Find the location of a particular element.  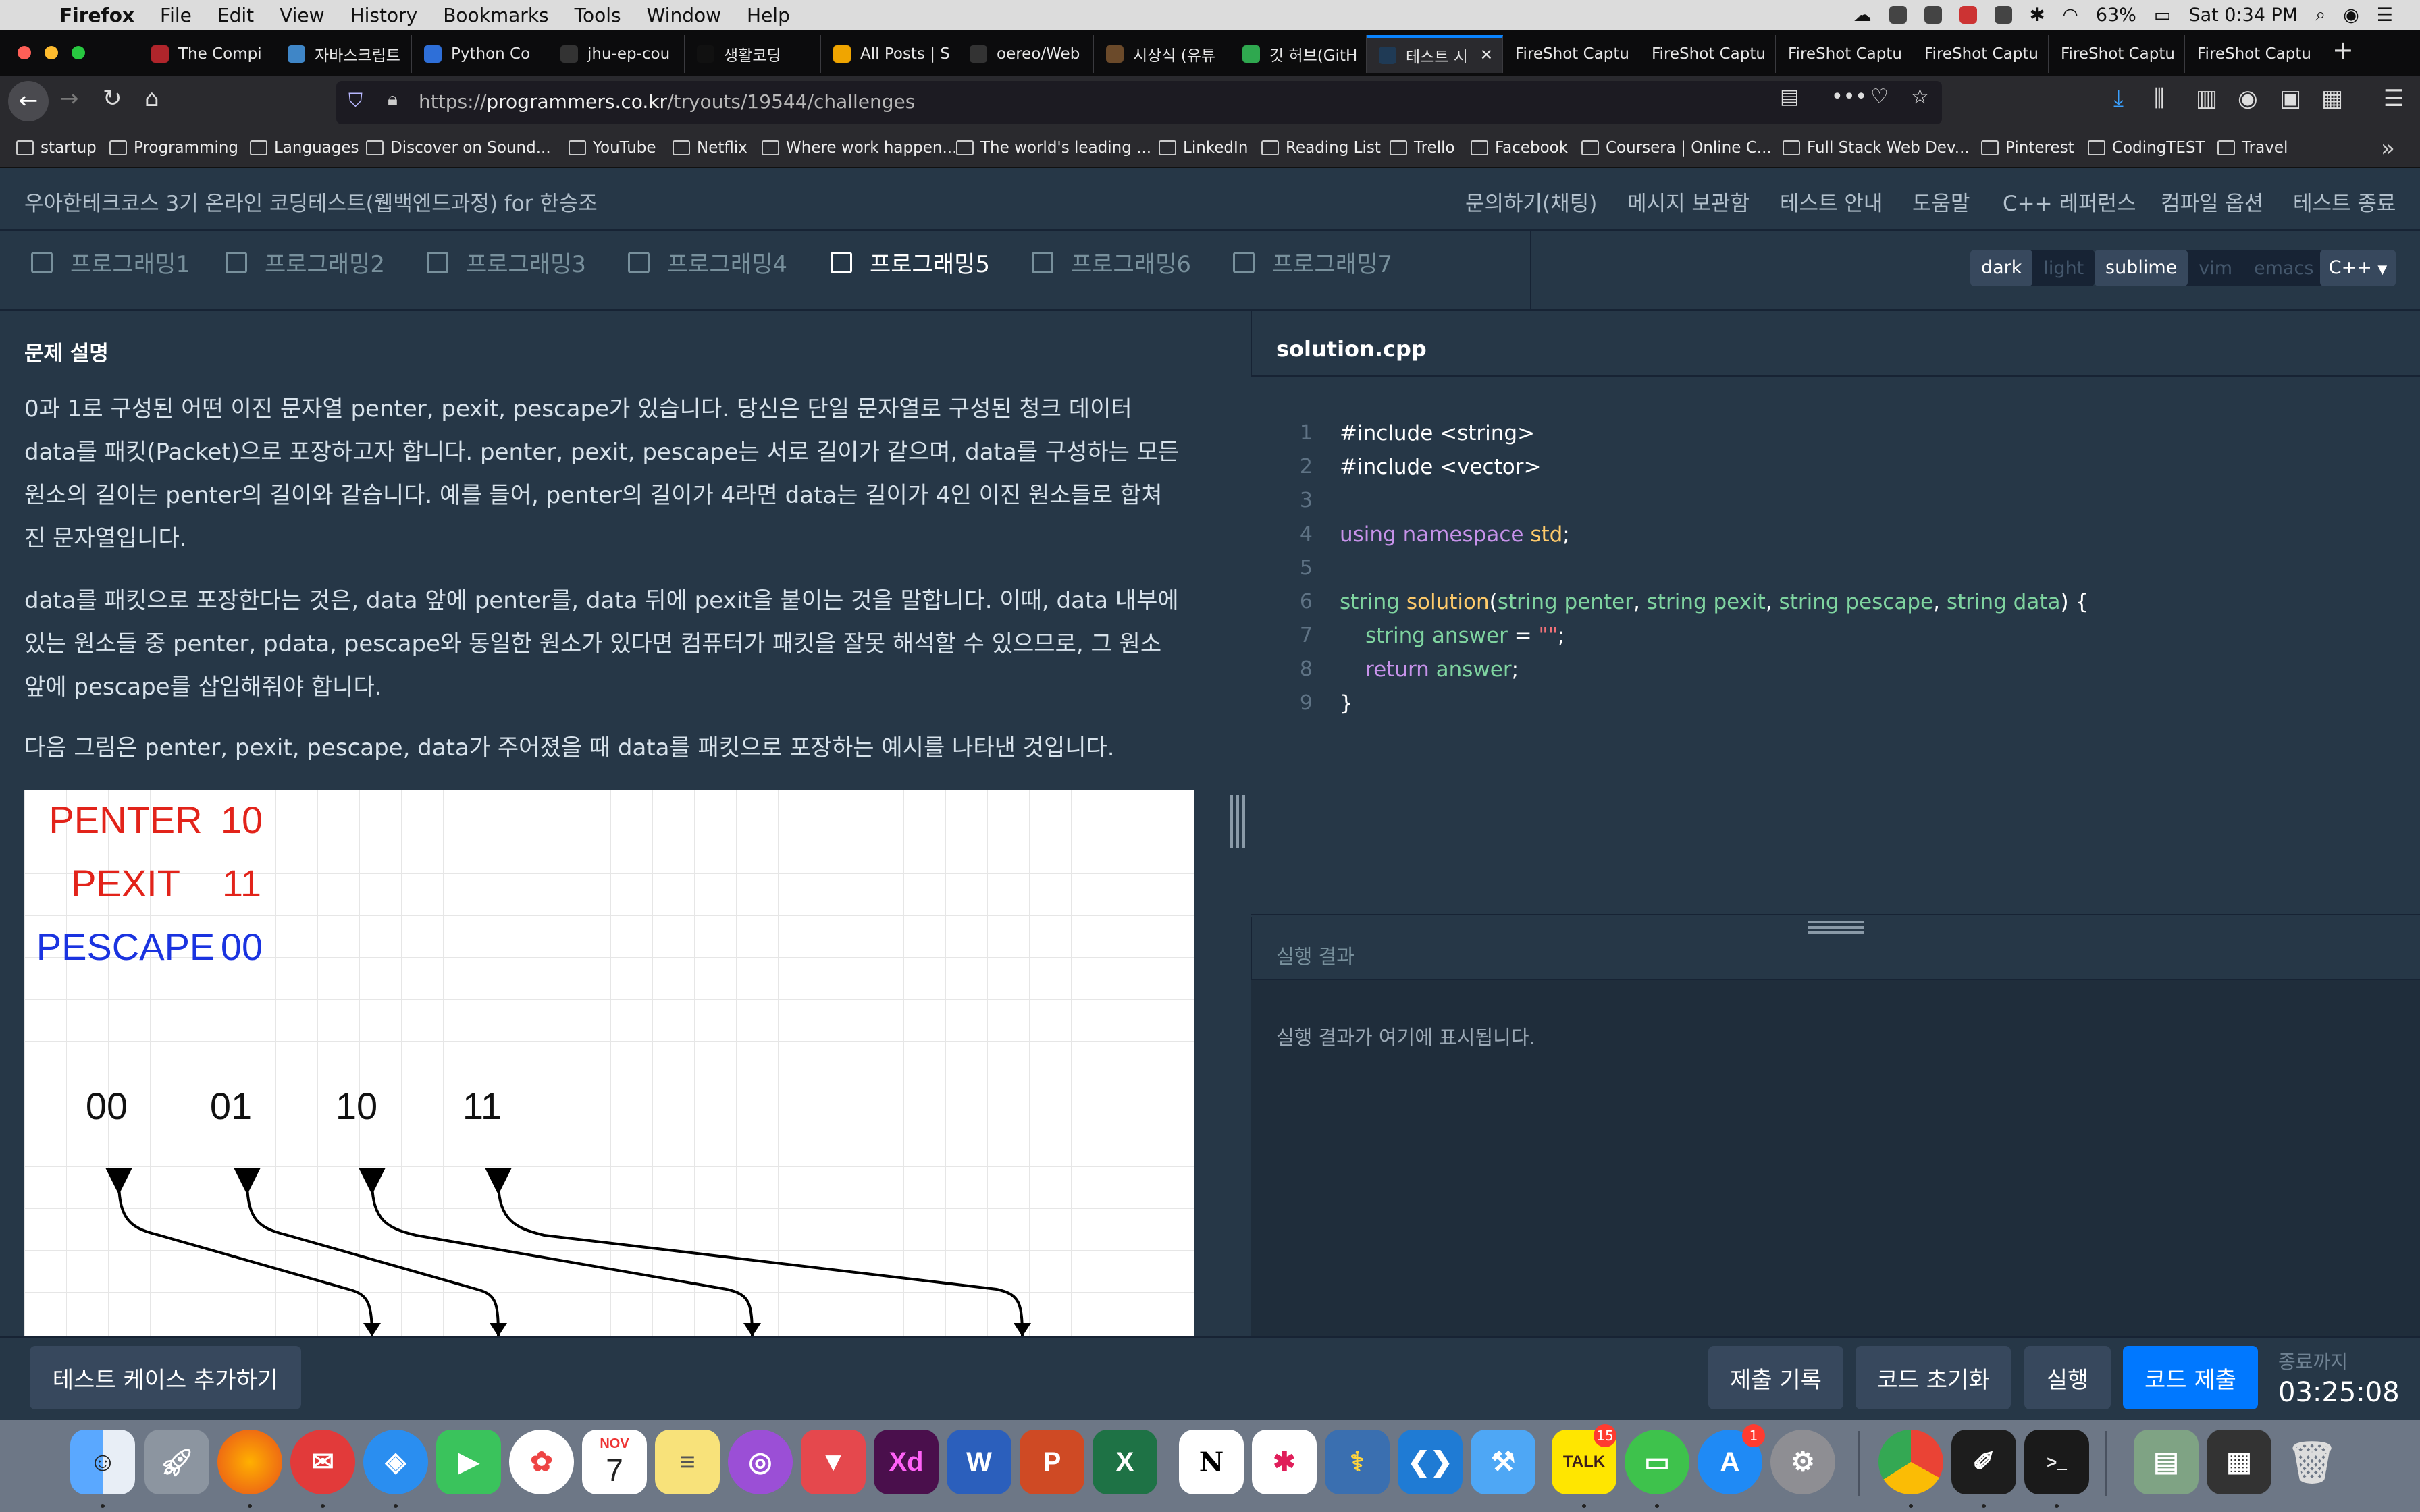

mail-icon: ✉ is located at coordinates (322, 1462).